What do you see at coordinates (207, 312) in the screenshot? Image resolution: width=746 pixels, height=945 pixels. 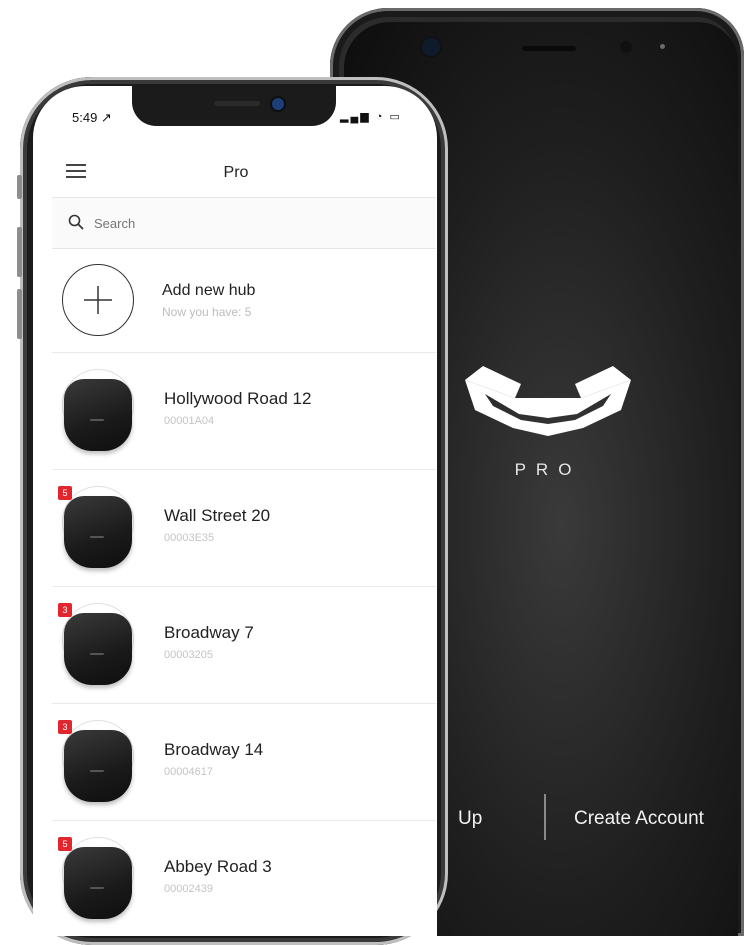 I see `add-hub-subtitle: Now you have: 5` at bounding box center [207, 312].